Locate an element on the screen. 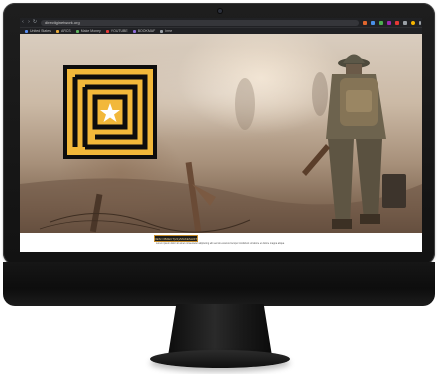 The height and width of the screenshot is (374, 438). bookmark-item: BOOKMAF is located at coordinates (144, 31).